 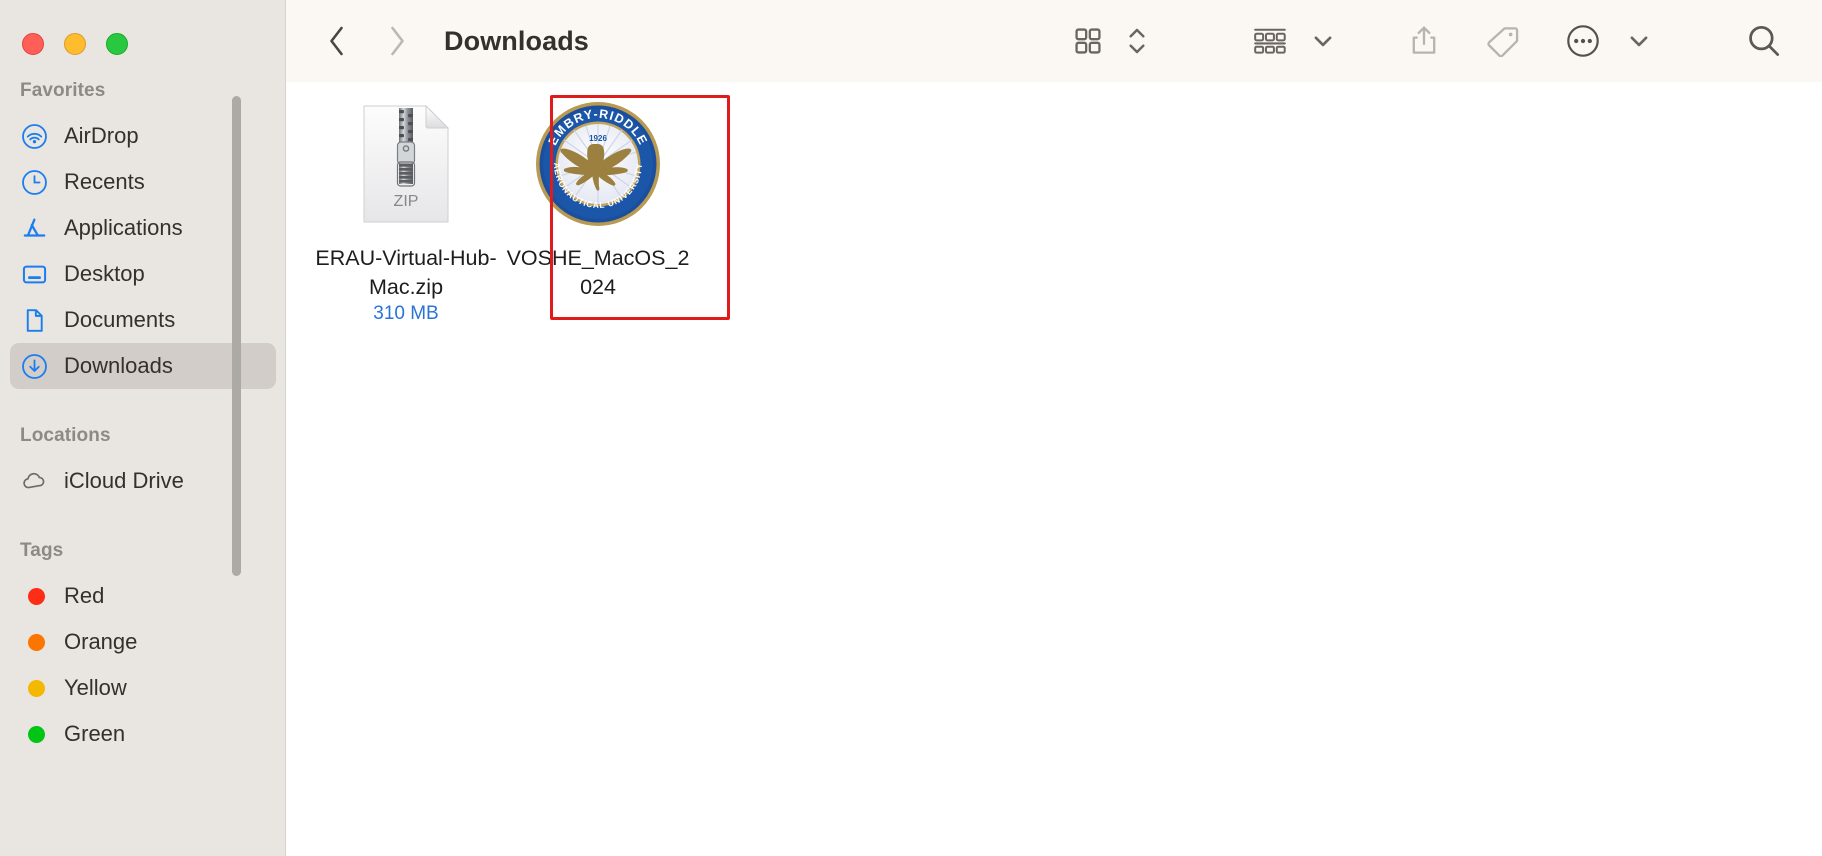 What do you see at coordinates (1424, 41) in the screenshot?
I see `share-button` at bounding box center [1424, 41].